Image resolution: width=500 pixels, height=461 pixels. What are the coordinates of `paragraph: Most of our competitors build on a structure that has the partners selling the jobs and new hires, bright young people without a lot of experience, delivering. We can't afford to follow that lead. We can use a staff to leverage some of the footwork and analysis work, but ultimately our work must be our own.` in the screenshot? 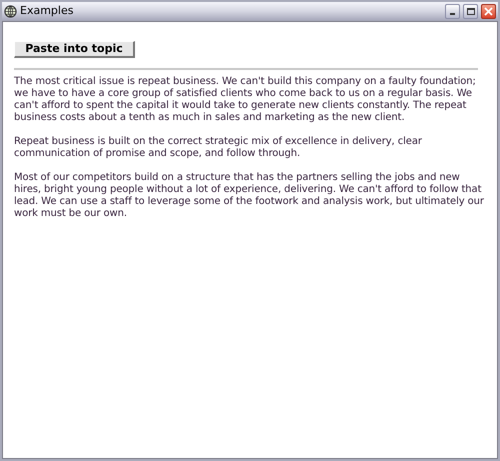 It's located at (249, 196).